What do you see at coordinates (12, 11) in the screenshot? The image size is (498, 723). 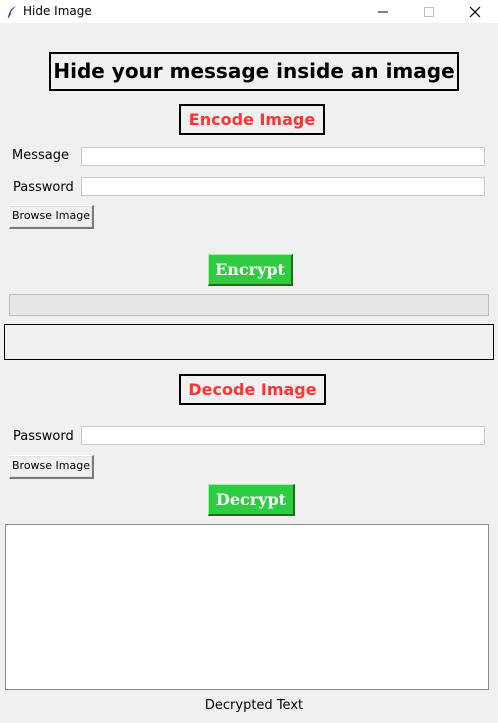 I see `feather-icon` at bounding box center [12, 11].